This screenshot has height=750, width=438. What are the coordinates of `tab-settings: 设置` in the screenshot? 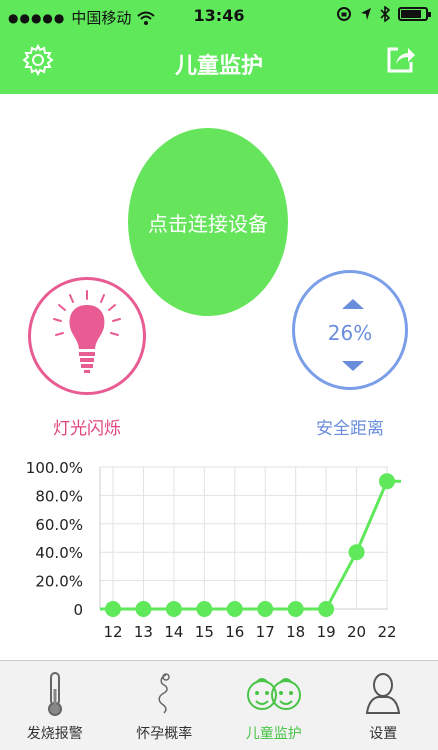 It's located at (383, 705).